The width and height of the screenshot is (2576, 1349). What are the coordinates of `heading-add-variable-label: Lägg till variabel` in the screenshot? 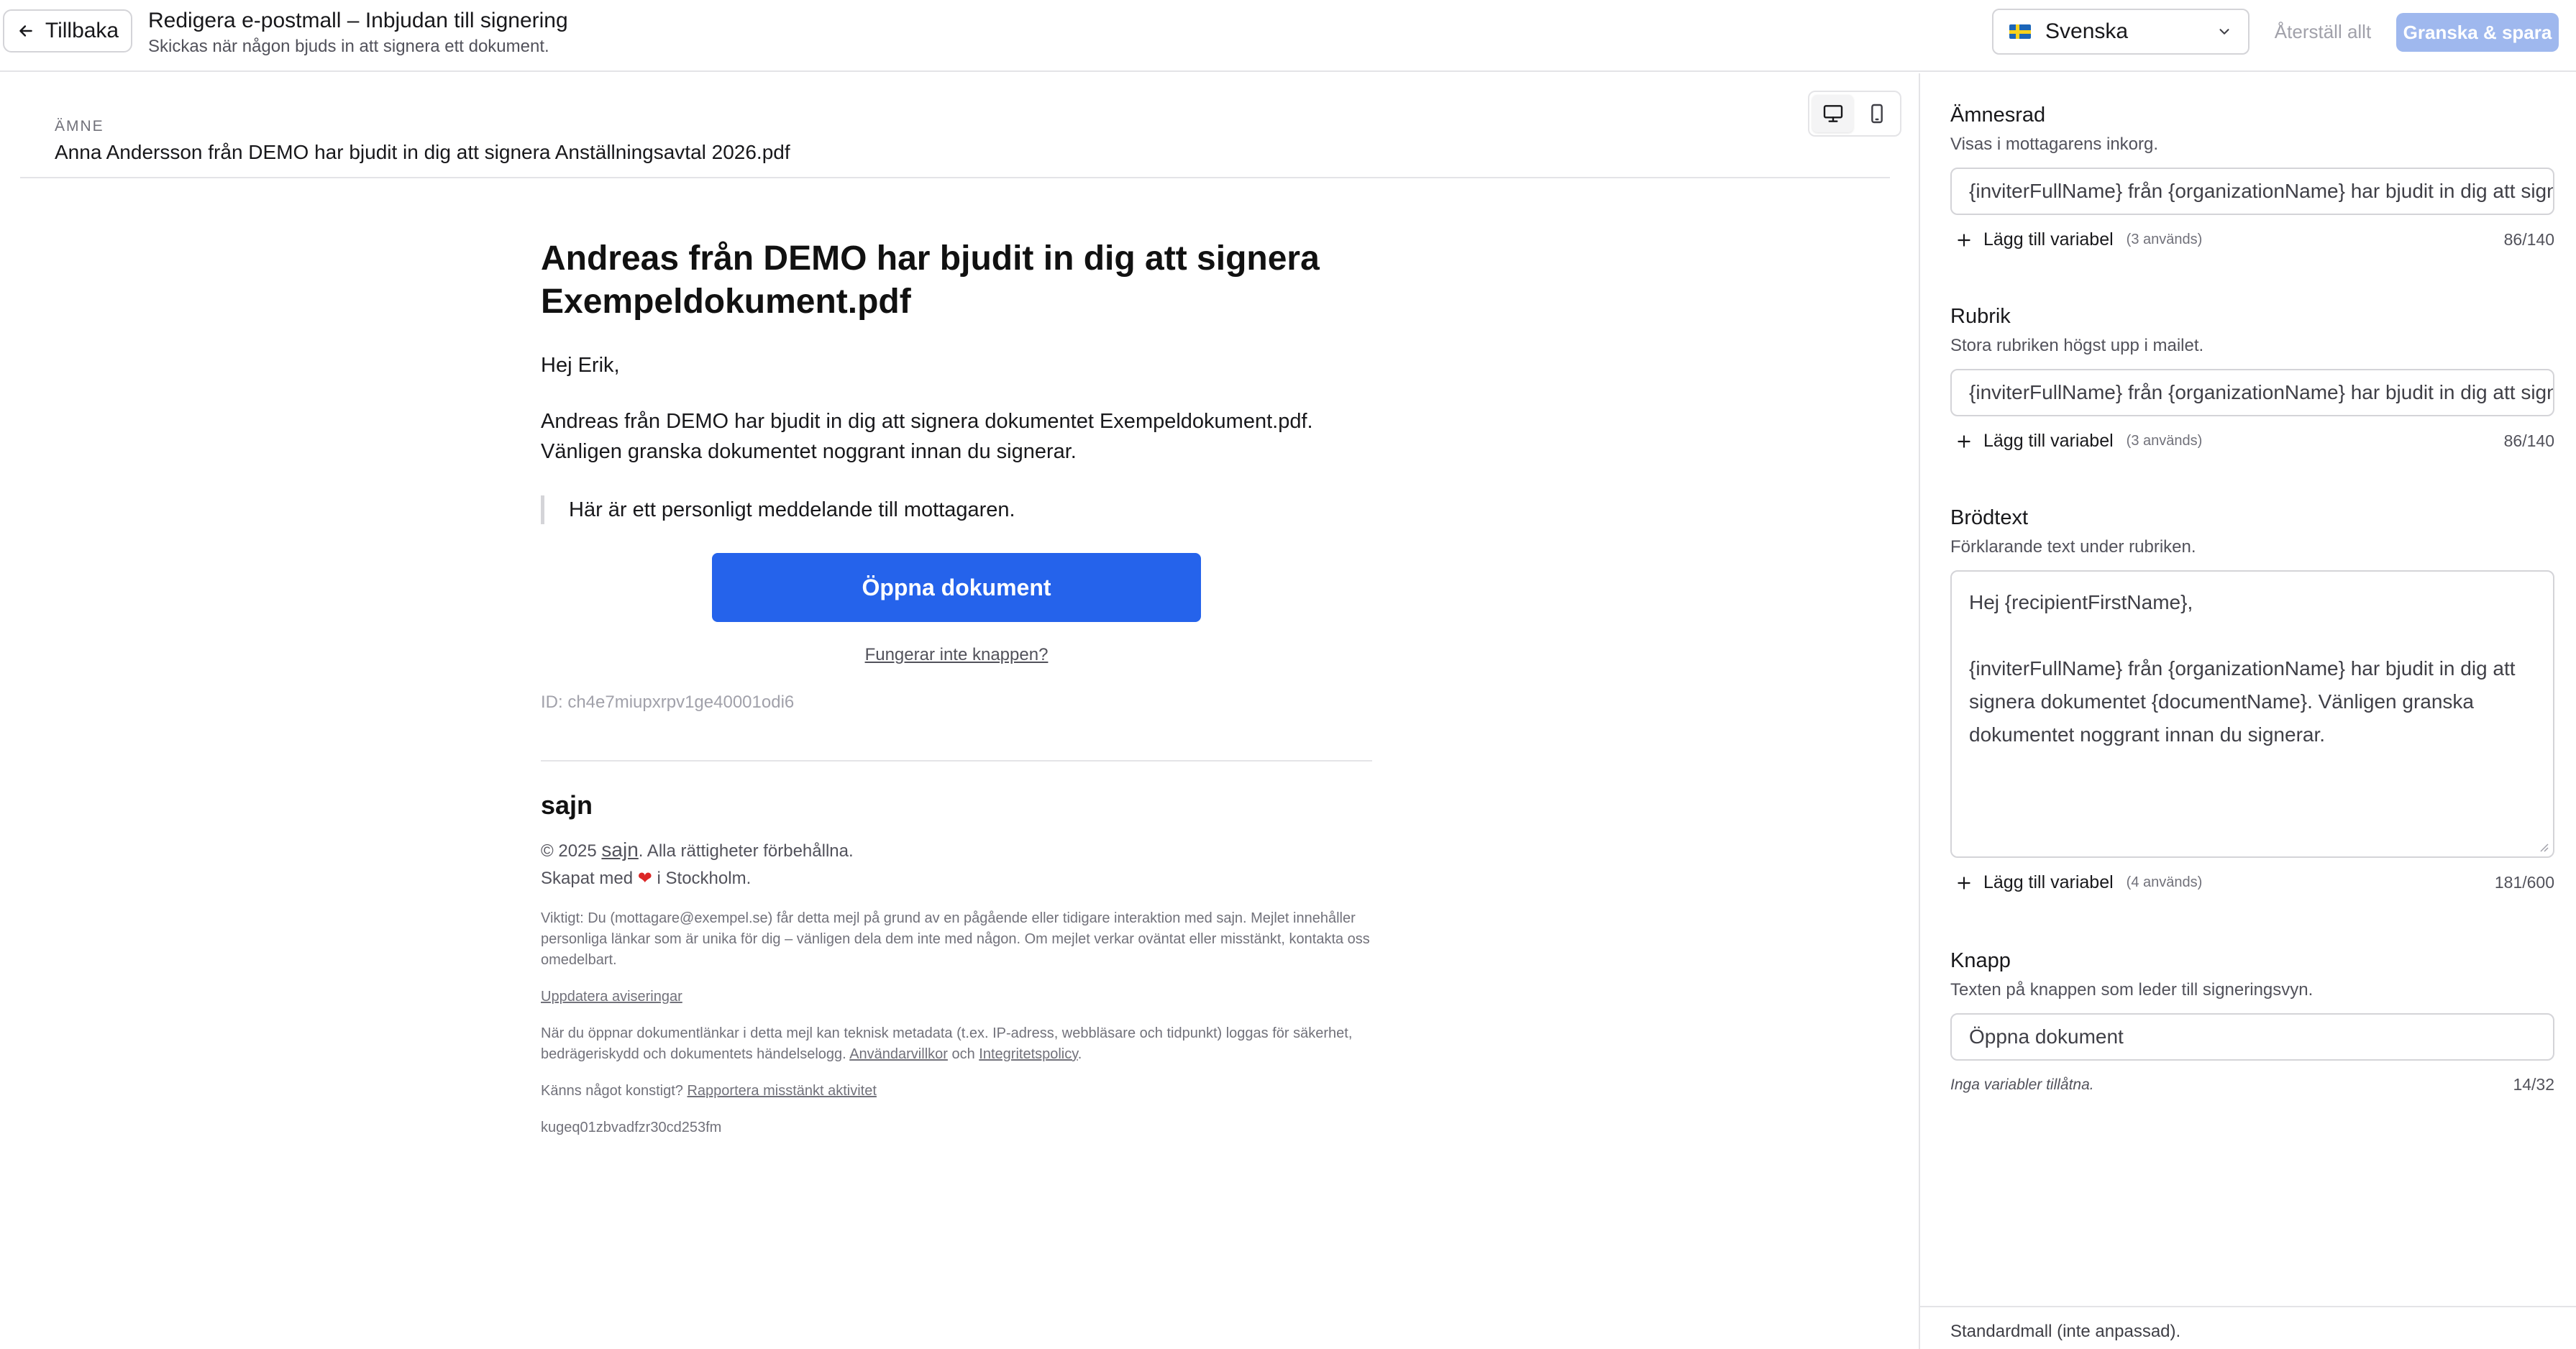 It's located at (2048, 441).